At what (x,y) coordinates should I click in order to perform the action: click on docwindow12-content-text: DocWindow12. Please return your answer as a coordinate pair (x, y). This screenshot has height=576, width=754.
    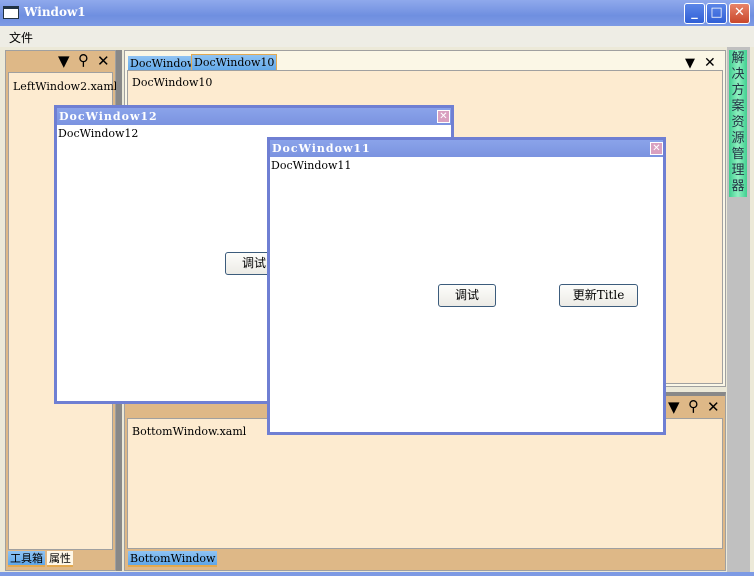
    Looking at the image, I should click on (98, 133).